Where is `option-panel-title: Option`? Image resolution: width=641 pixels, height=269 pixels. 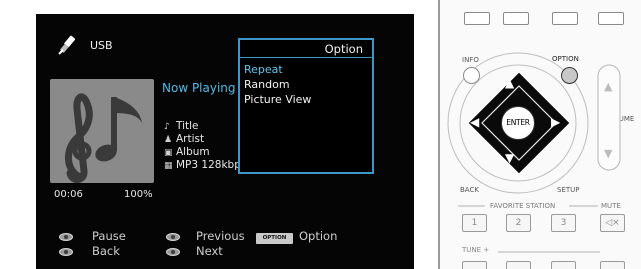
option-panel-title: Option is located at coordinates (306, 49).